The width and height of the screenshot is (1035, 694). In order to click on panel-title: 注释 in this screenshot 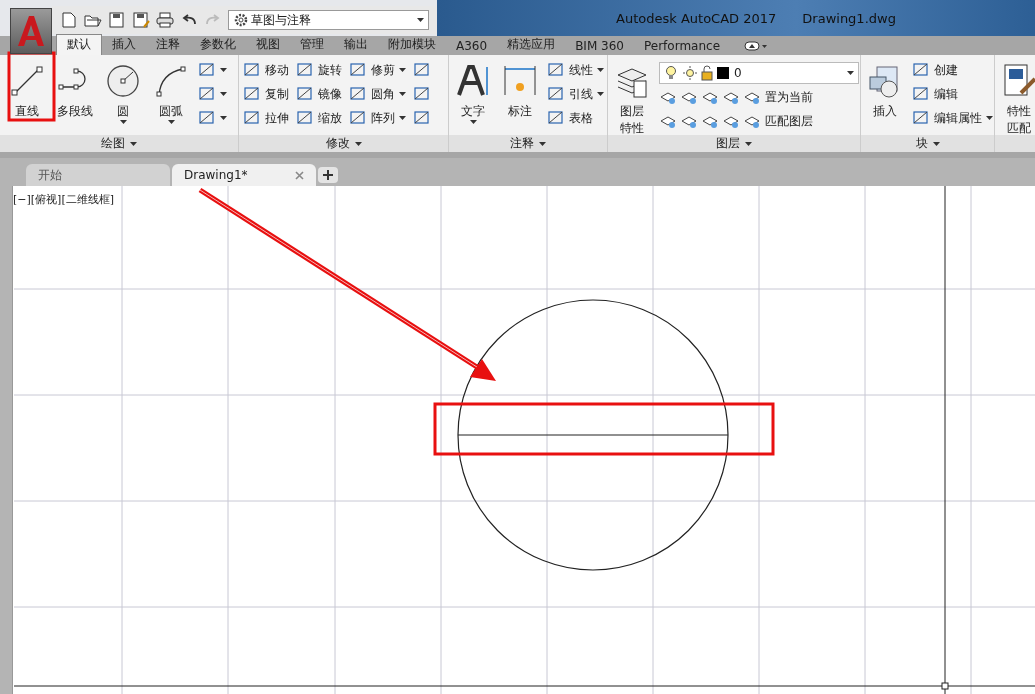, I will do `click(522, 143)`.